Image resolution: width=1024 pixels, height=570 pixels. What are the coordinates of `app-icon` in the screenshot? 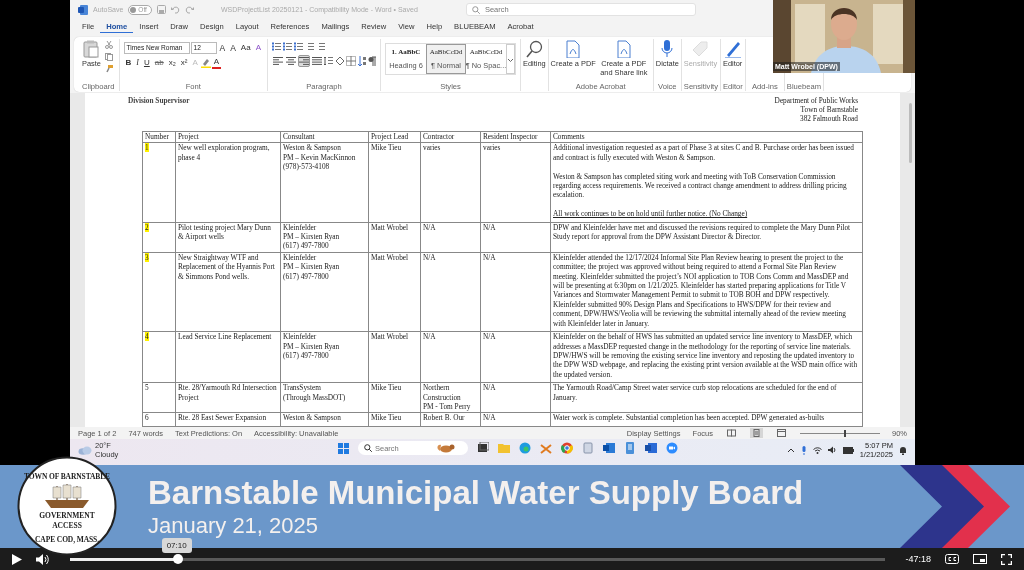 It's located at (546, 448).